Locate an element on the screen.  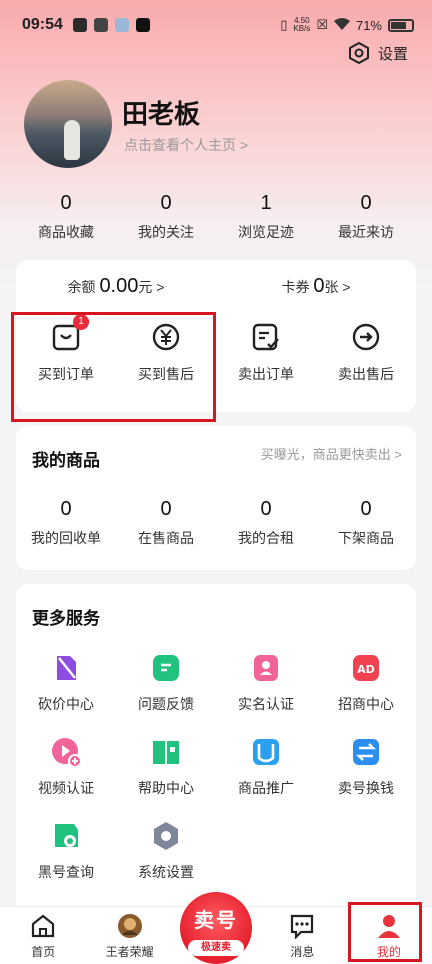
balance-prefix: 余额 is located at coordinates (81, 286).